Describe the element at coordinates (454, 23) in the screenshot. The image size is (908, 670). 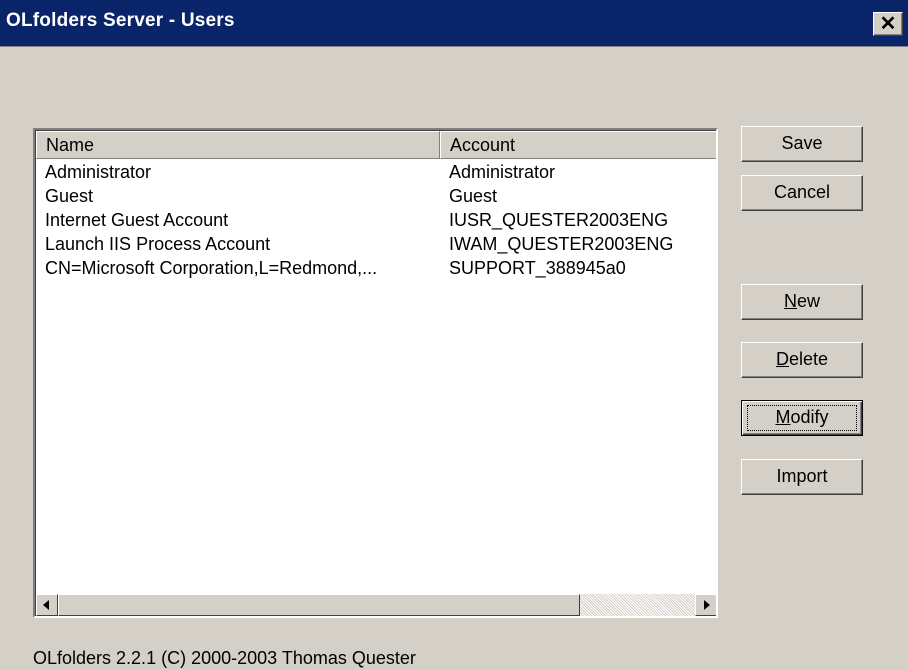
I see `title-bar: OLfolders Server - Users ✕` at that location.